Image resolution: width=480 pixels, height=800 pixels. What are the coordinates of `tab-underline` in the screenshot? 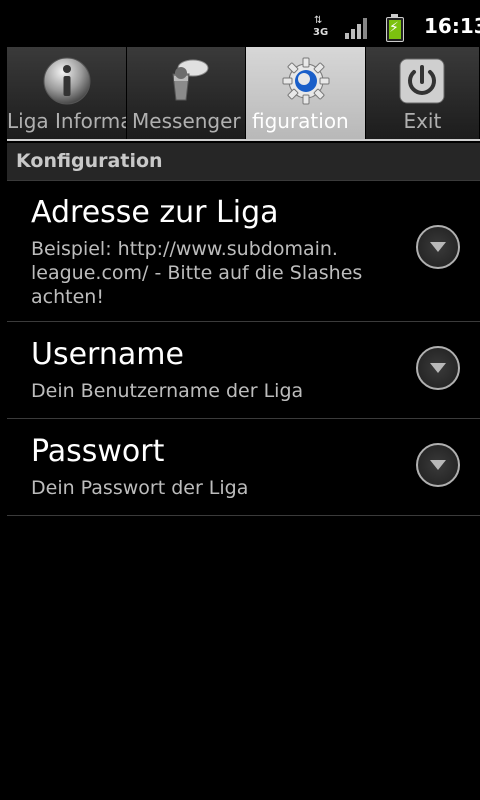 It's located at (243, 140).